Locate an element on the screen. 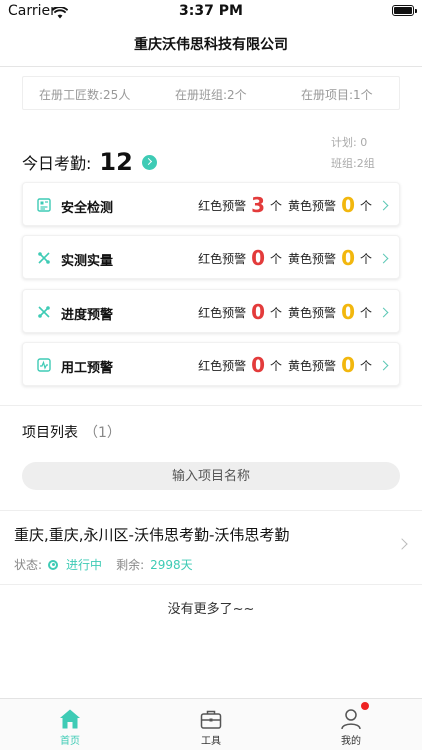 This screenshot has height=751, width=422. project-name: 重庆,重庆,永川区-沃伟思考勤-沃伟思考勤 is located at coordinates (152, 535).